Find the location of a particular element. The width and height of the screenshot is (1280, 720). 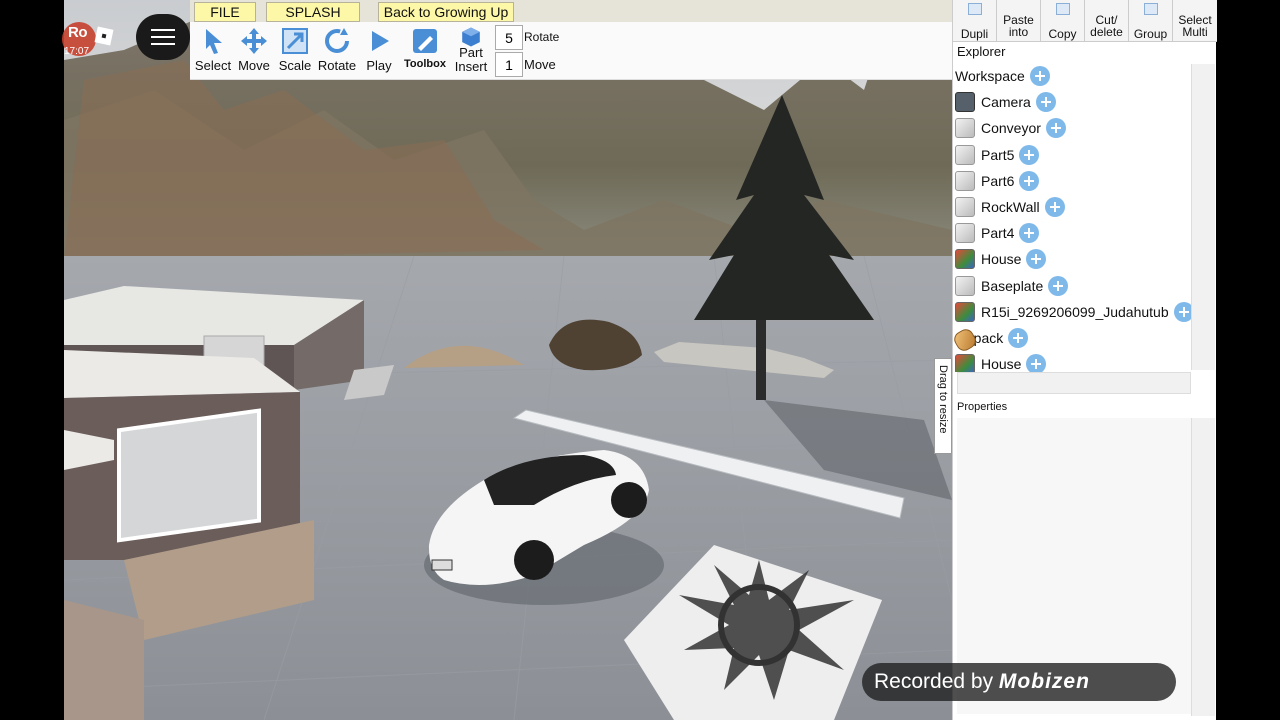

explorer-item: Part4 is located at coordinates (997, 233).